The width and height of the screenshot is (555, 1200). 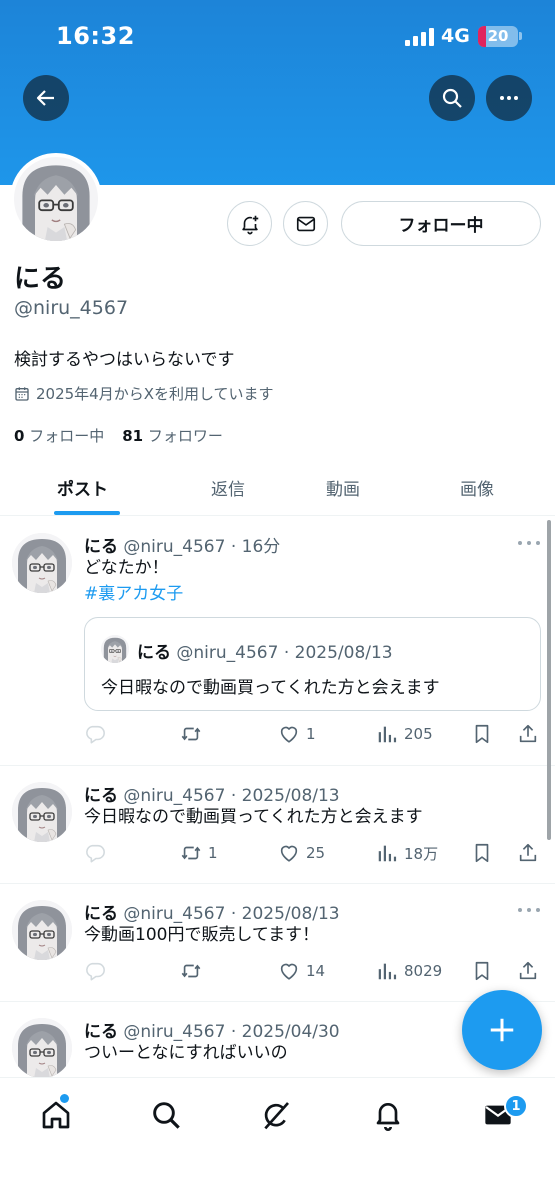 I want to click on back-button, so click(x=46, y=98).